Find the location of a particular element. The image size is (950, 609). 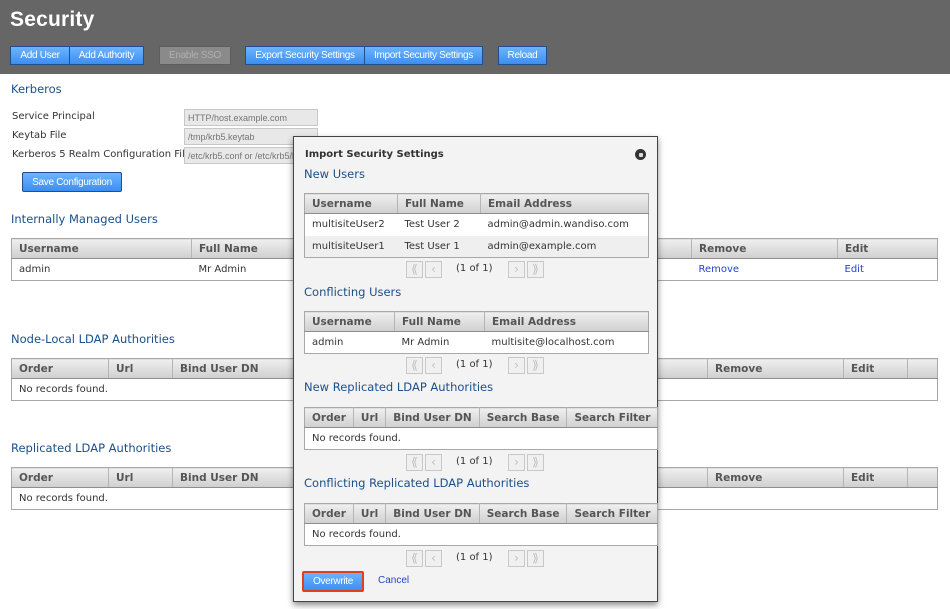

new-replicated-ldap-pager: ⟪ ‹ (1 of 1) › ⟫ is located at coordinates (477, 462).